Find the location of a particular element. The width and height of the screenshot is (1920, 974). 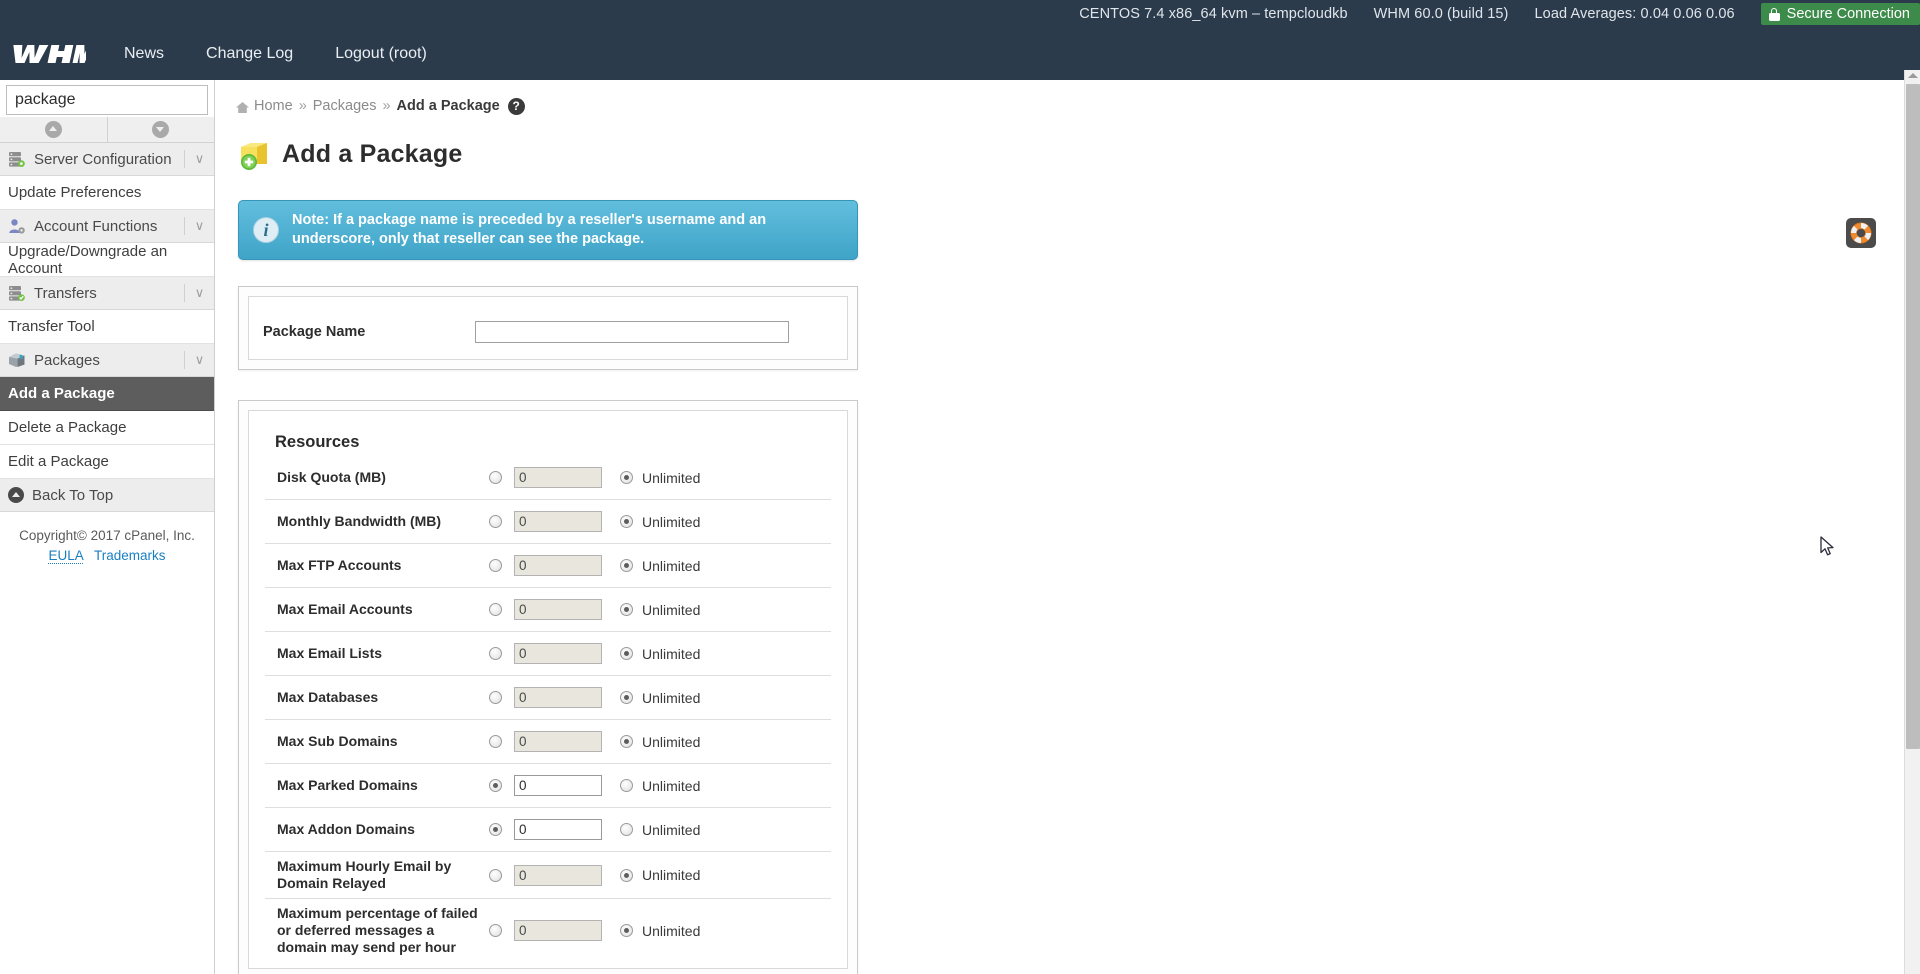

breadcrumb-packages: Packages is located at coordinates (345, 106).